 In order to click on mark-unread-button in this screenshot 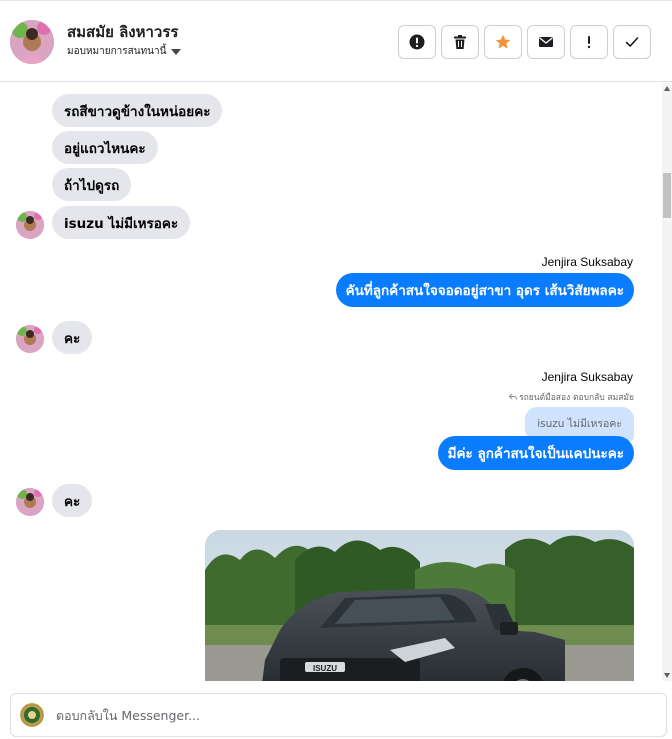, I will do `click(546, 42)`.